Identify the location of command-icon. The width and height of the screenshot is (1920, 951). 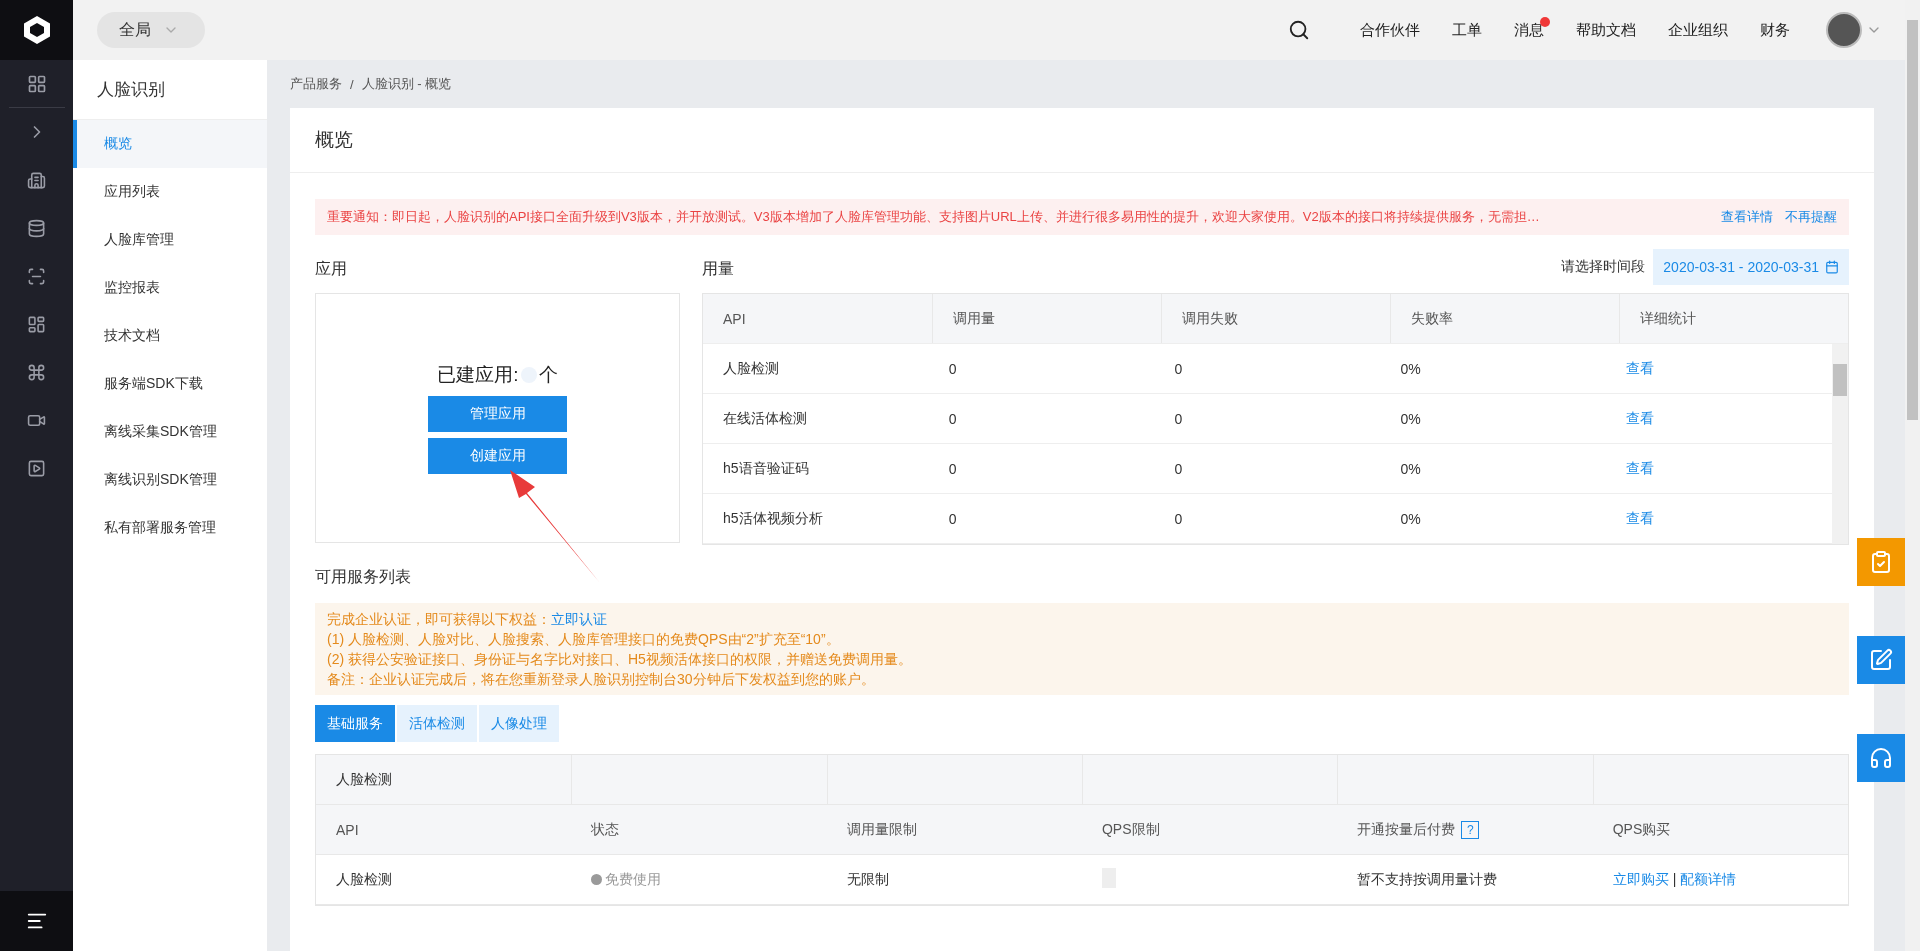
(36, 372).